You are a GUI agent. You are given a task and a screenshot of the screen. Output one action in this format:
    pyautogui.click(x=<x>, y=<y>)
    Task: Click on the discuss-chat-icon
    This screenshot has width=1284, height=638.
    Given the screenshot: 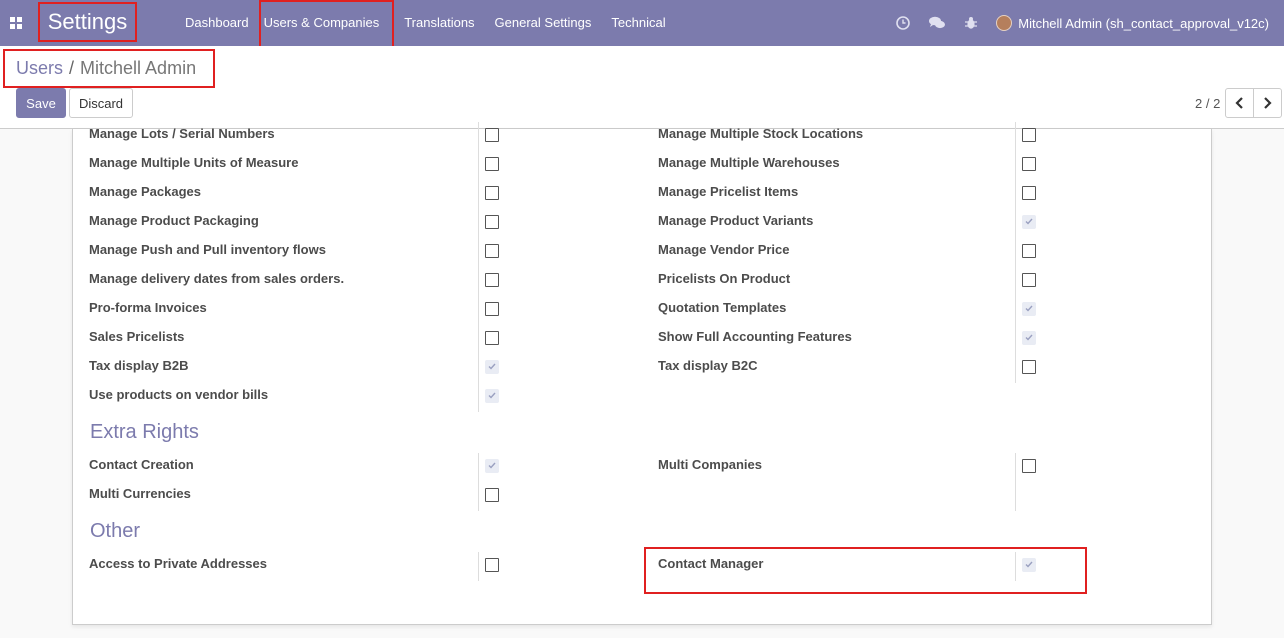 What is the action you would take?
    pyautogui.click(x=937, y=23)
    